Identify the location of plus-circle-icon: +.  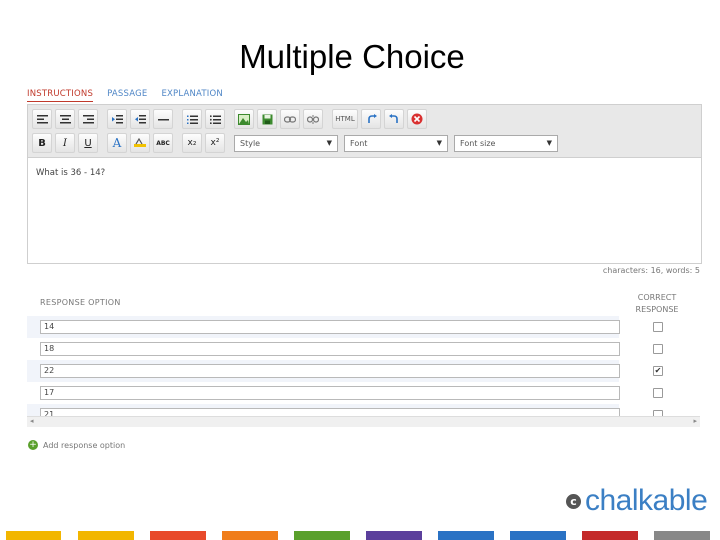
(33, 445).